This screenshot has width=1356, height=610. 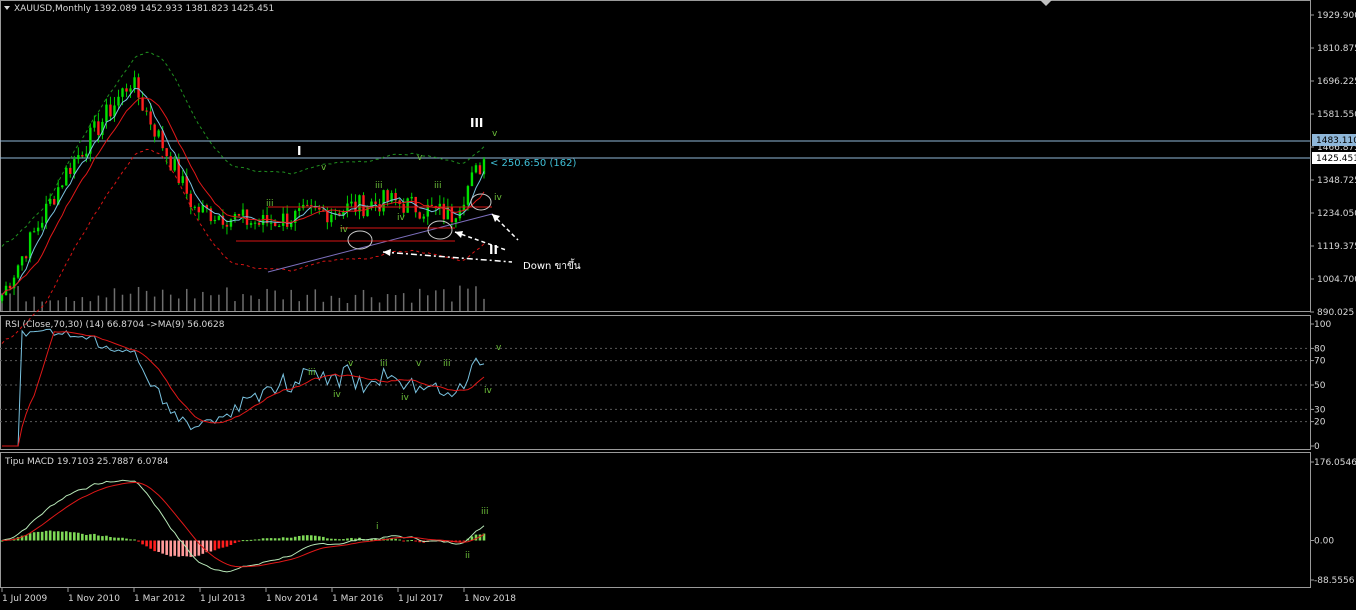 I want to click on scroll-marker-icon, so click(x=1046, y=3).